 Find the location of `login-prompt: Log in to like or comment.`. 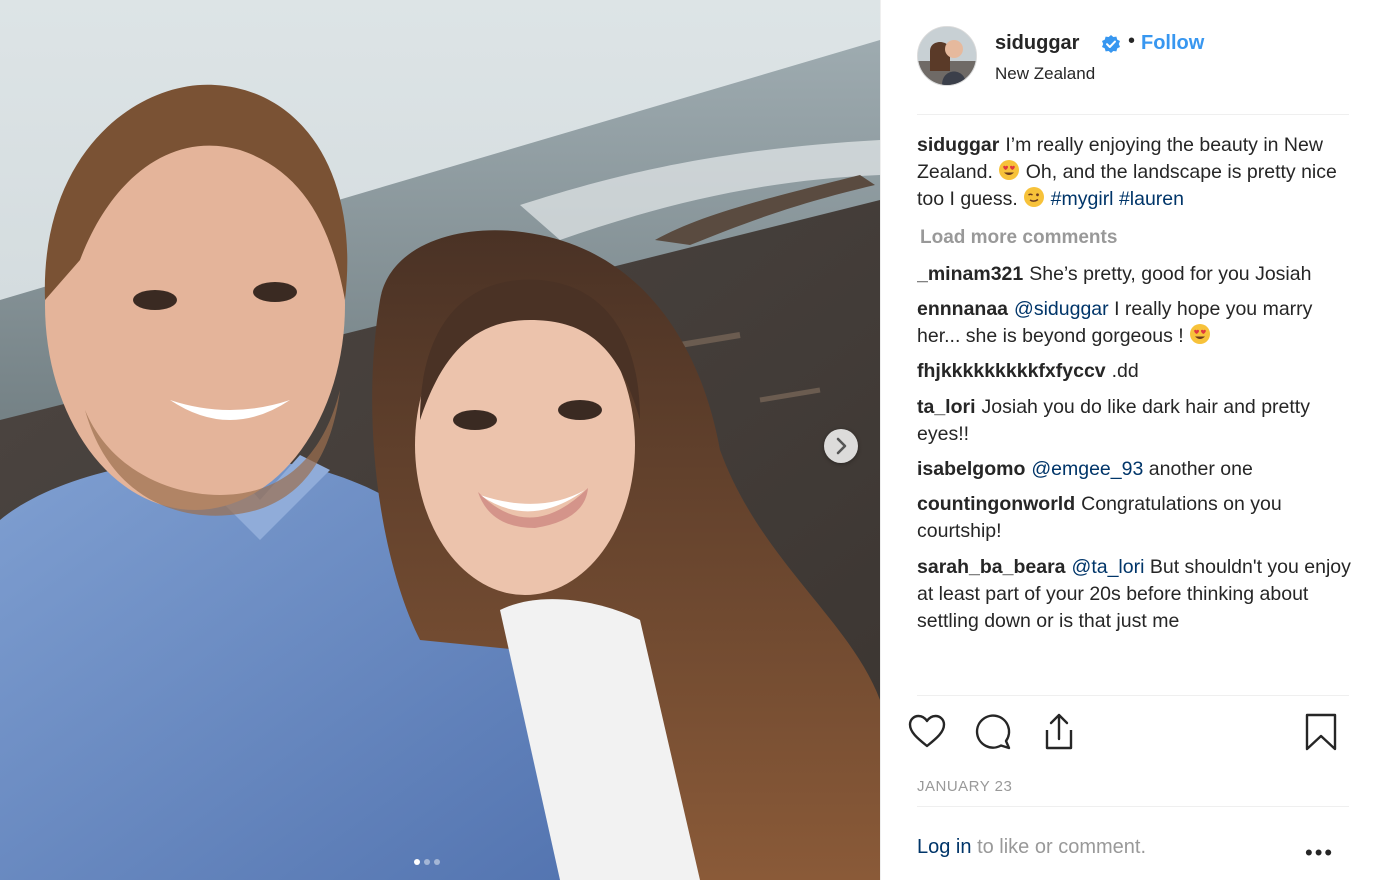

login-prompt: Log in to like or comment. is located at coordinates (1031, 847).